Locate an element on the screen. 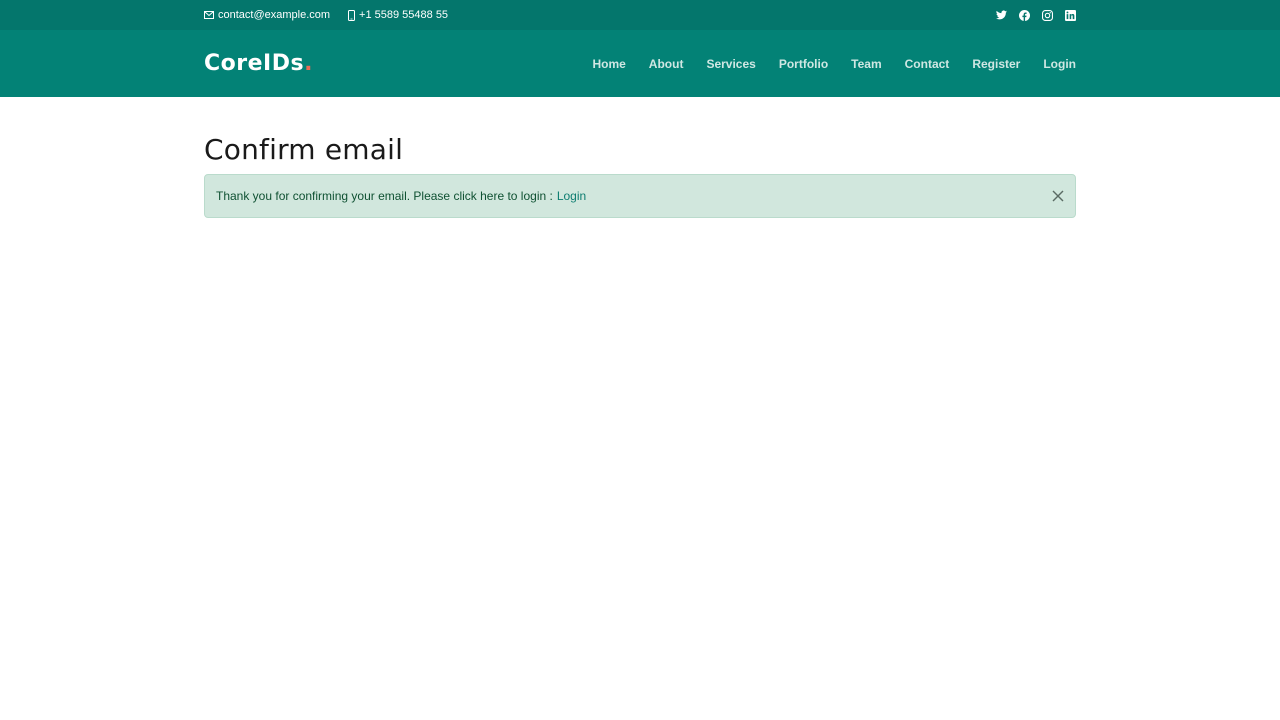  contact-phone: +1 5589 55488 55 is located at coordinates (398, 15).